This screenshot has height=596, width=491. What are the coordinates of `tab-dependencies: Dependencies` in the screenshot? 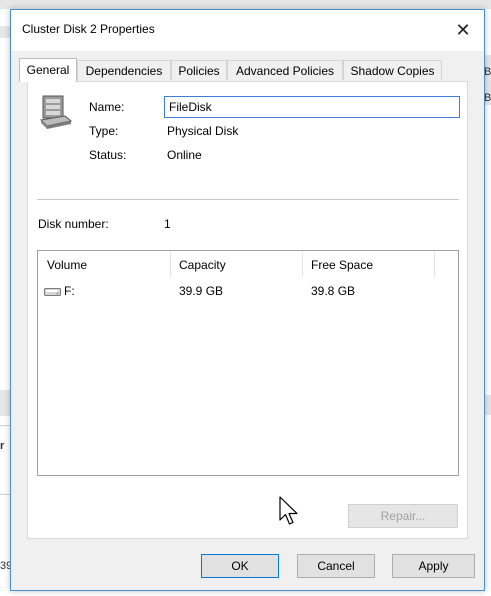 It's located at (124, 70).